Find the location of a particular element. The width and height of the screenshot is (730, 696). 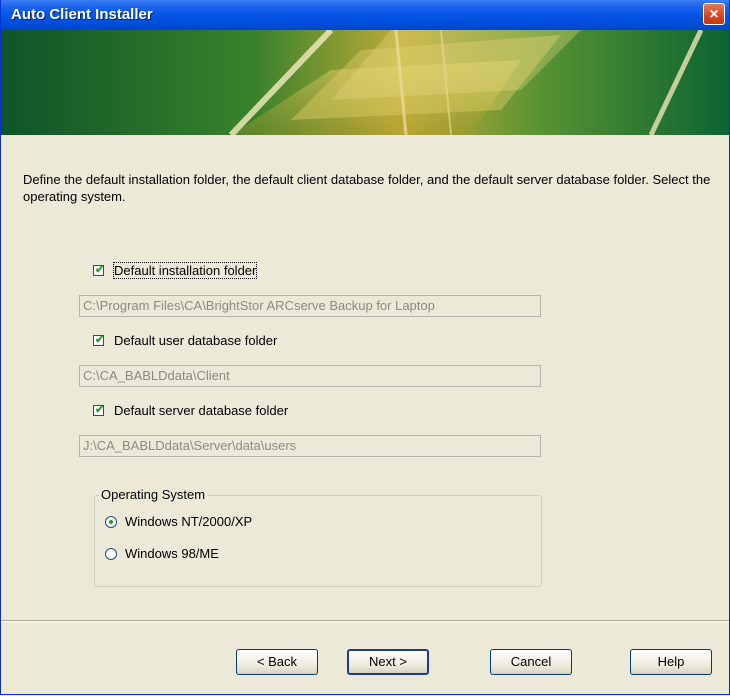

help-button: Help is located at coordinates (671, 662).